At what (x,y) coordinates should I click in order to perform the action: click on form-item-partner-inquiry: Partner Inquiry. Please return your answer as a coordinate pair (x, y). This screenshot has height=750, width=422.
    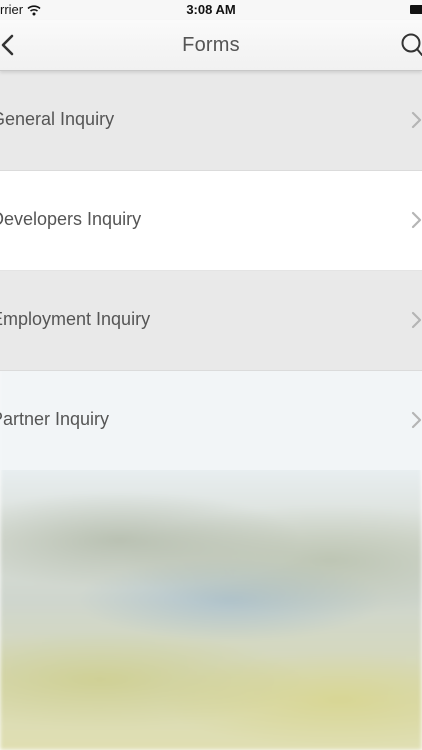
    Looking at the image, I should click on (211, 420).